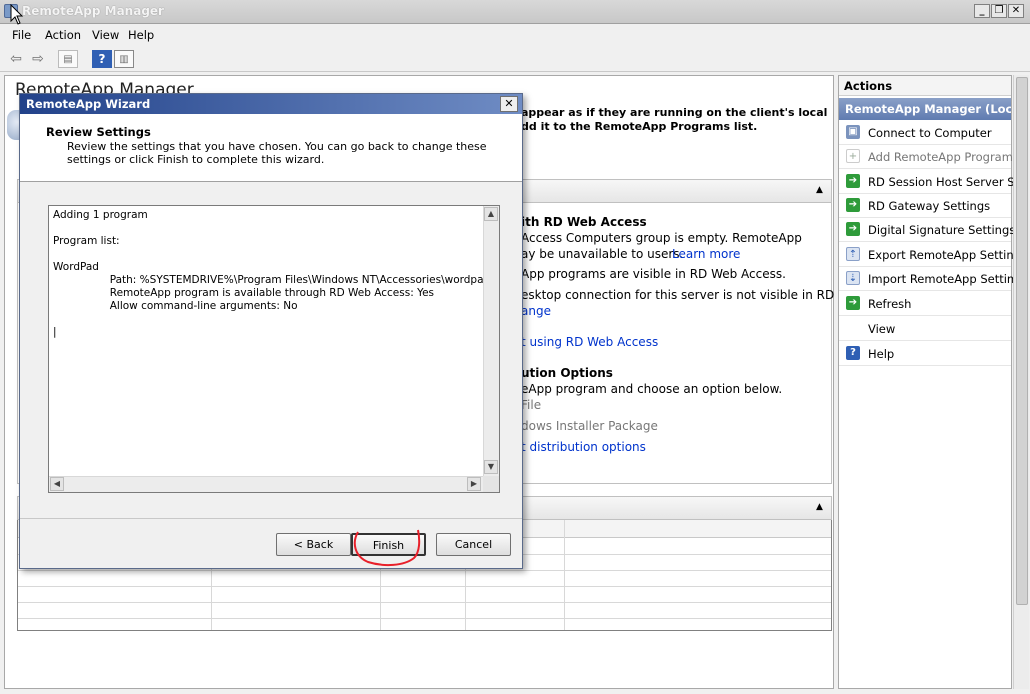 This screenshot has height=694, width=1030. I want to click on scrollbar-thumb, so click(1022, 341).